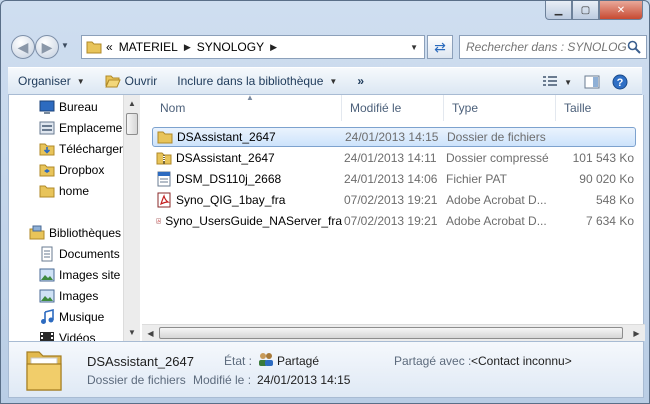 The image size is (650, 404). What do you see at coordinates (229, 179) in the screenshot?
I see `file-name: DSM_DS110j_2668` at bounding box center [229, 179].